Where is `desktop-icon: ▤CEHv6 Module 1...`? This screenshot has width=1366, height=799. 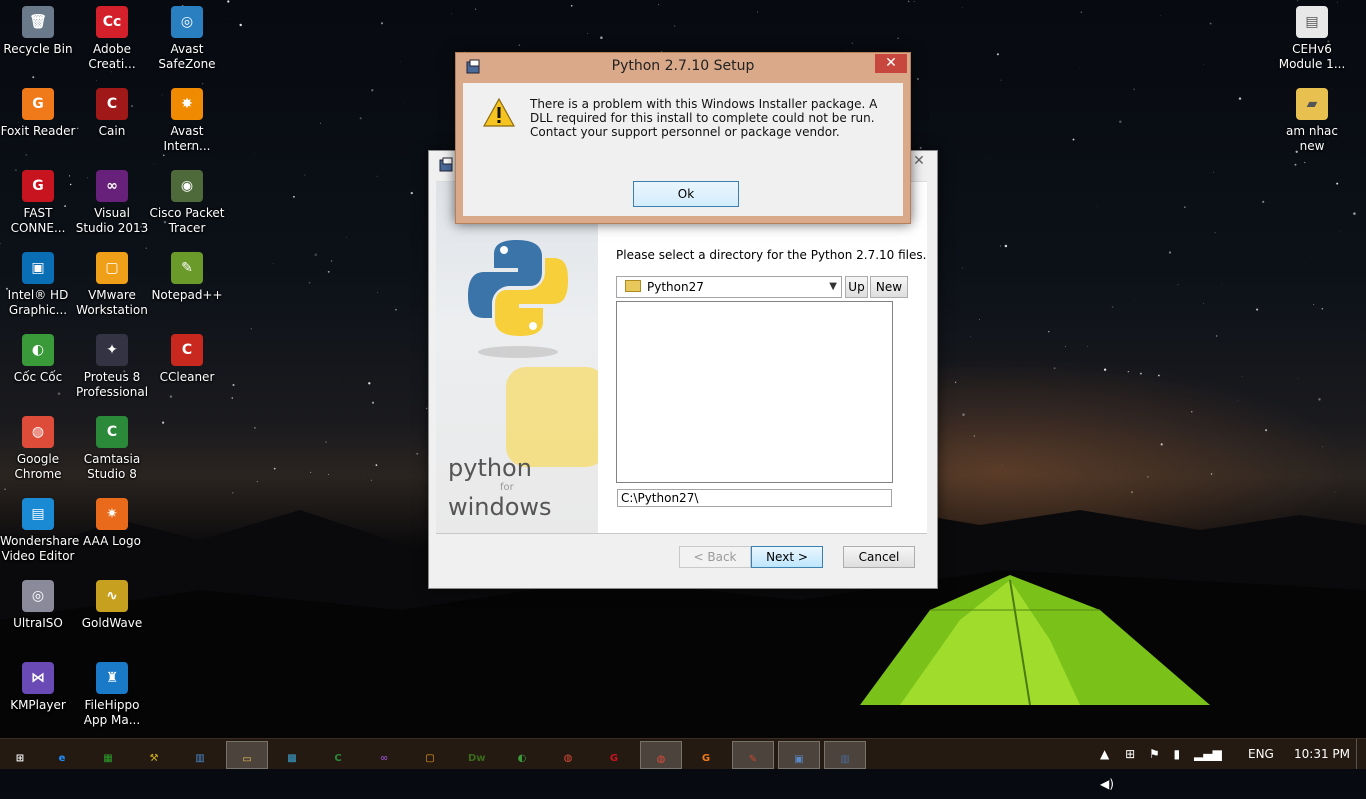 desktop-icon: ▤CEHv6 Module 1... is located at coordinates (1312, 38).